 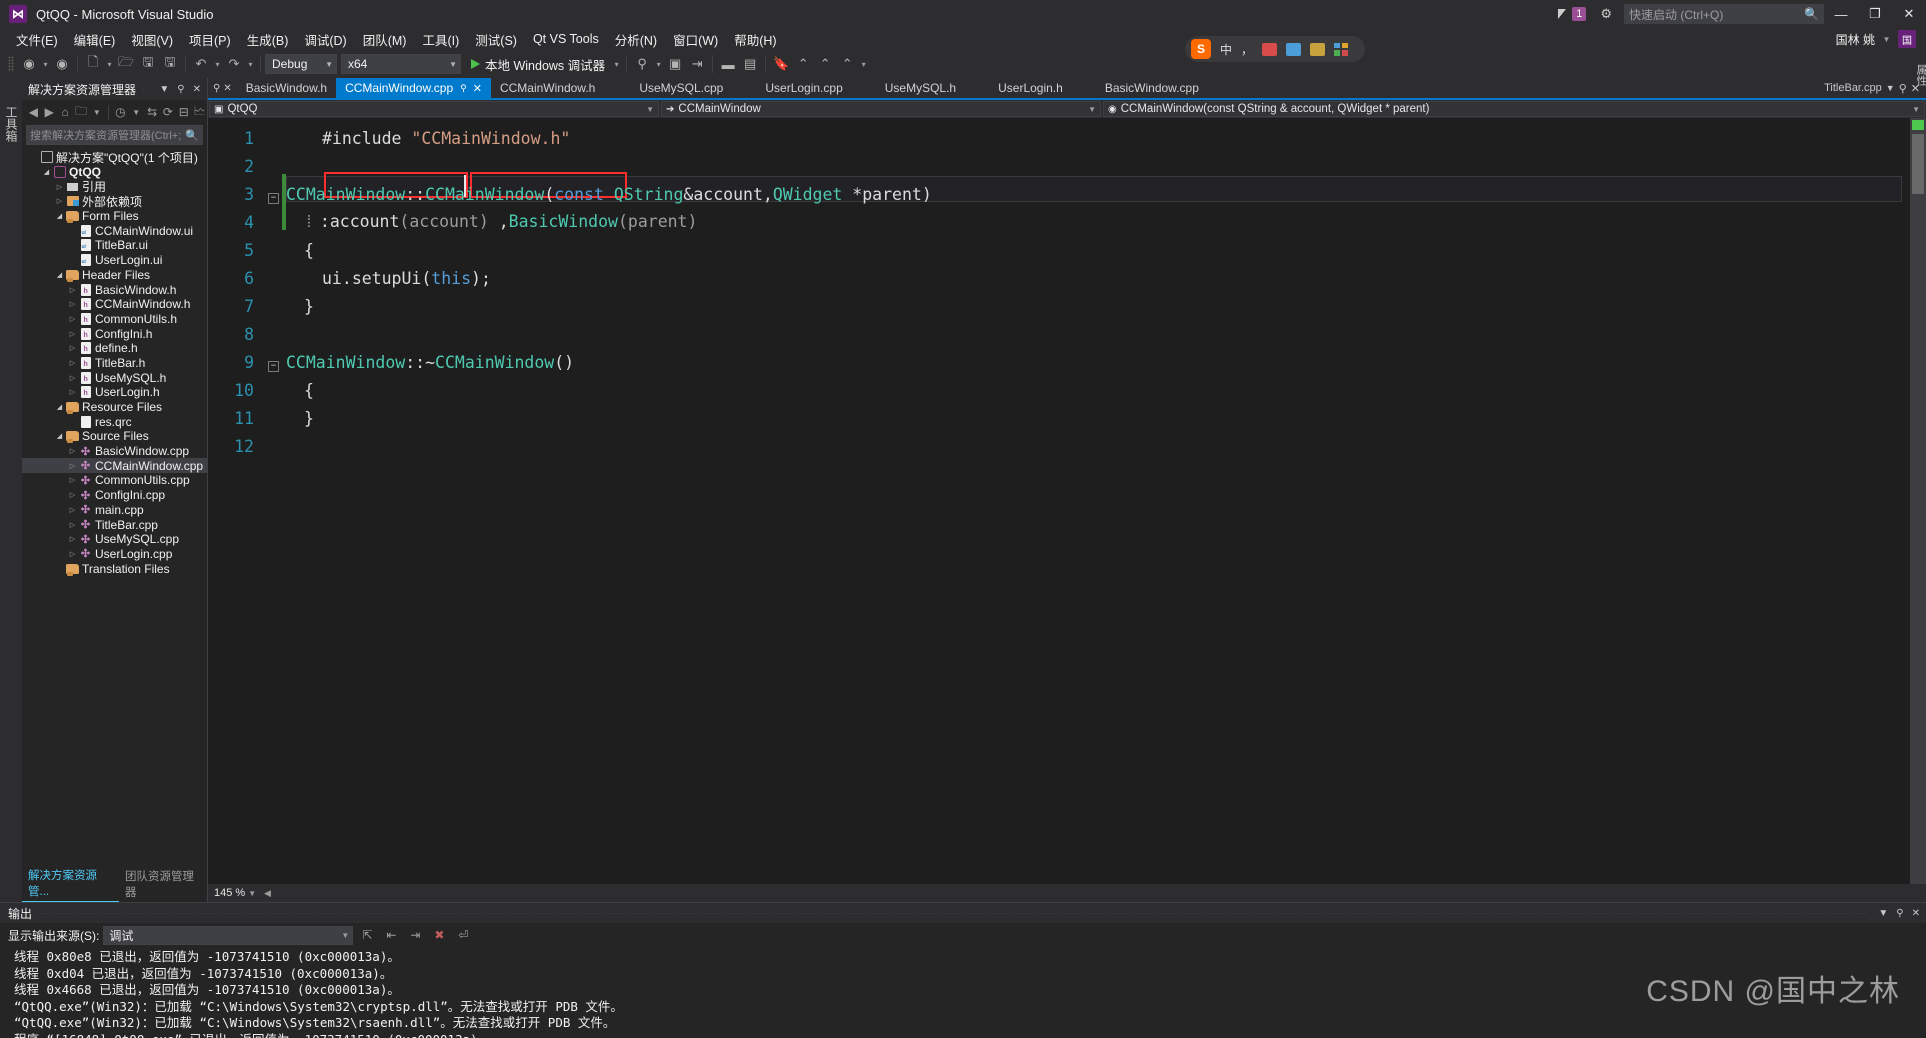 What do you see at coordinates (114, 539) in the screenshot?
I see `tree-item: ▷ ✣ UseMySQL.cpp` at bounding box center [114, 539].